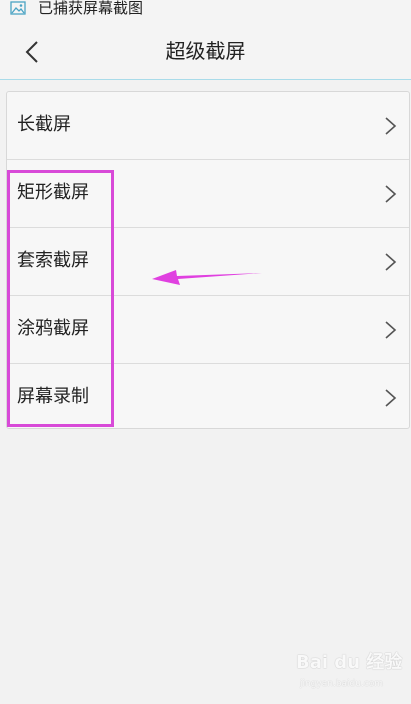 This screenshot has width=411, height=704. Describe the element at coordinates (18, 8) in the screenshot. I see `image-icon` at that location.